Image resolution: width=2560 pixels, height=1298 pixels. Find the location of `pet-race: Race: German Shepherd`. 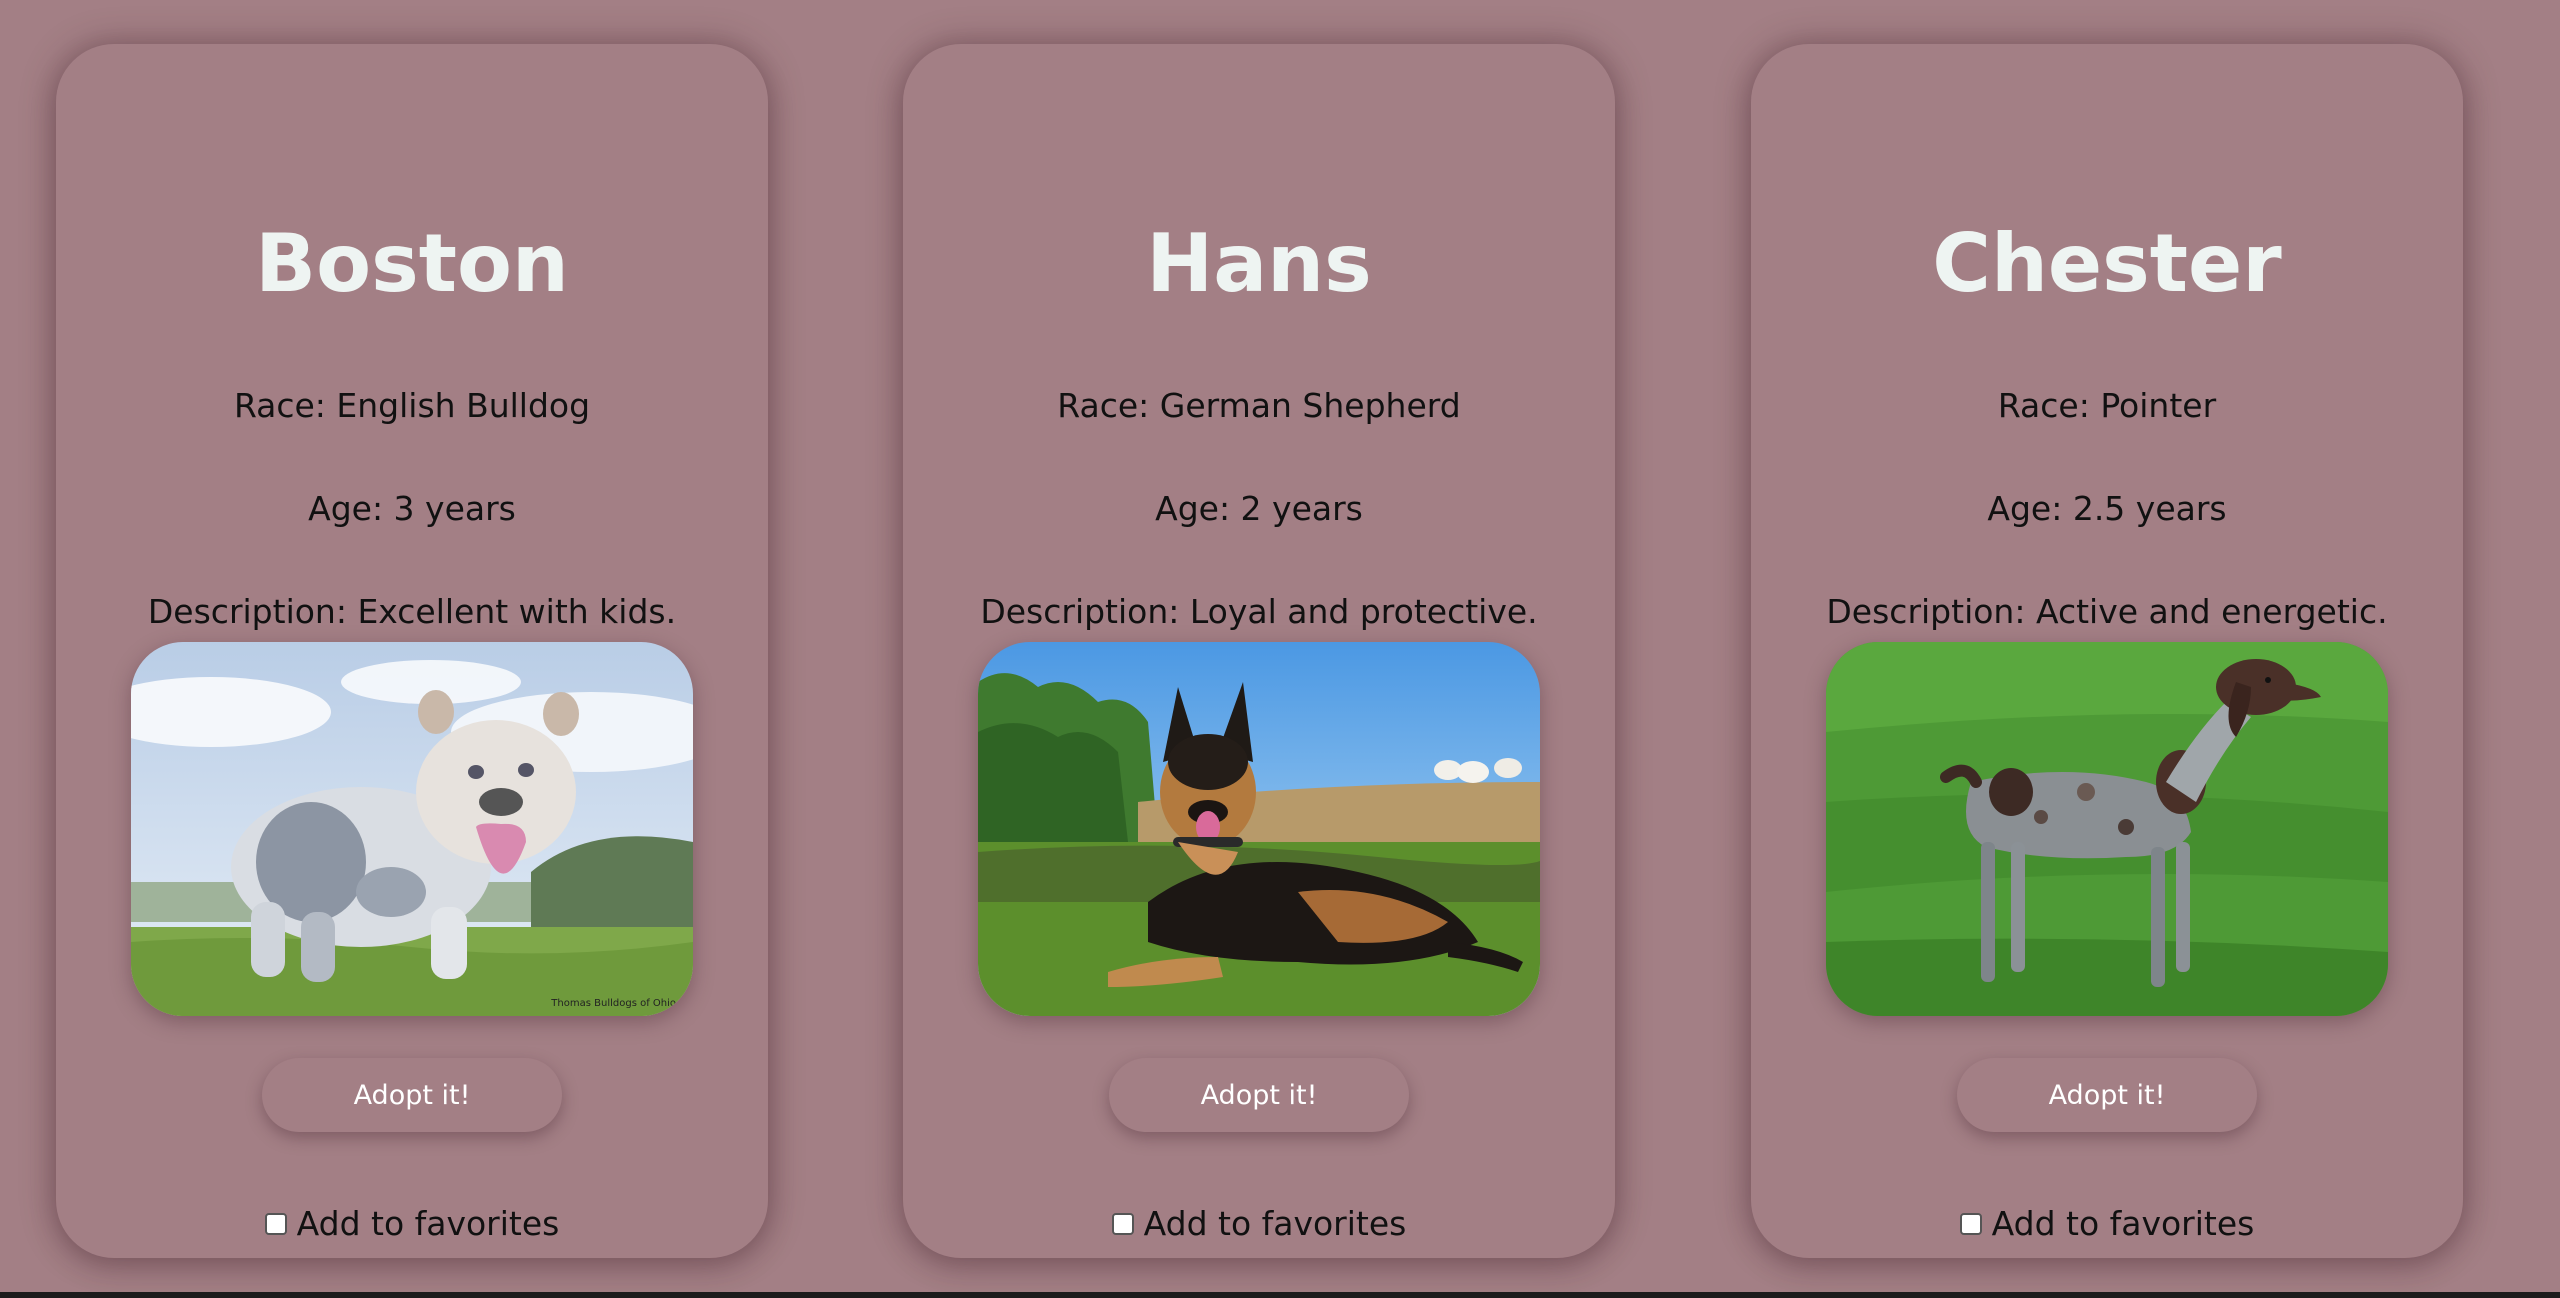

pet-race: Race: German Shepherd is located at coordinates (1259, 405).